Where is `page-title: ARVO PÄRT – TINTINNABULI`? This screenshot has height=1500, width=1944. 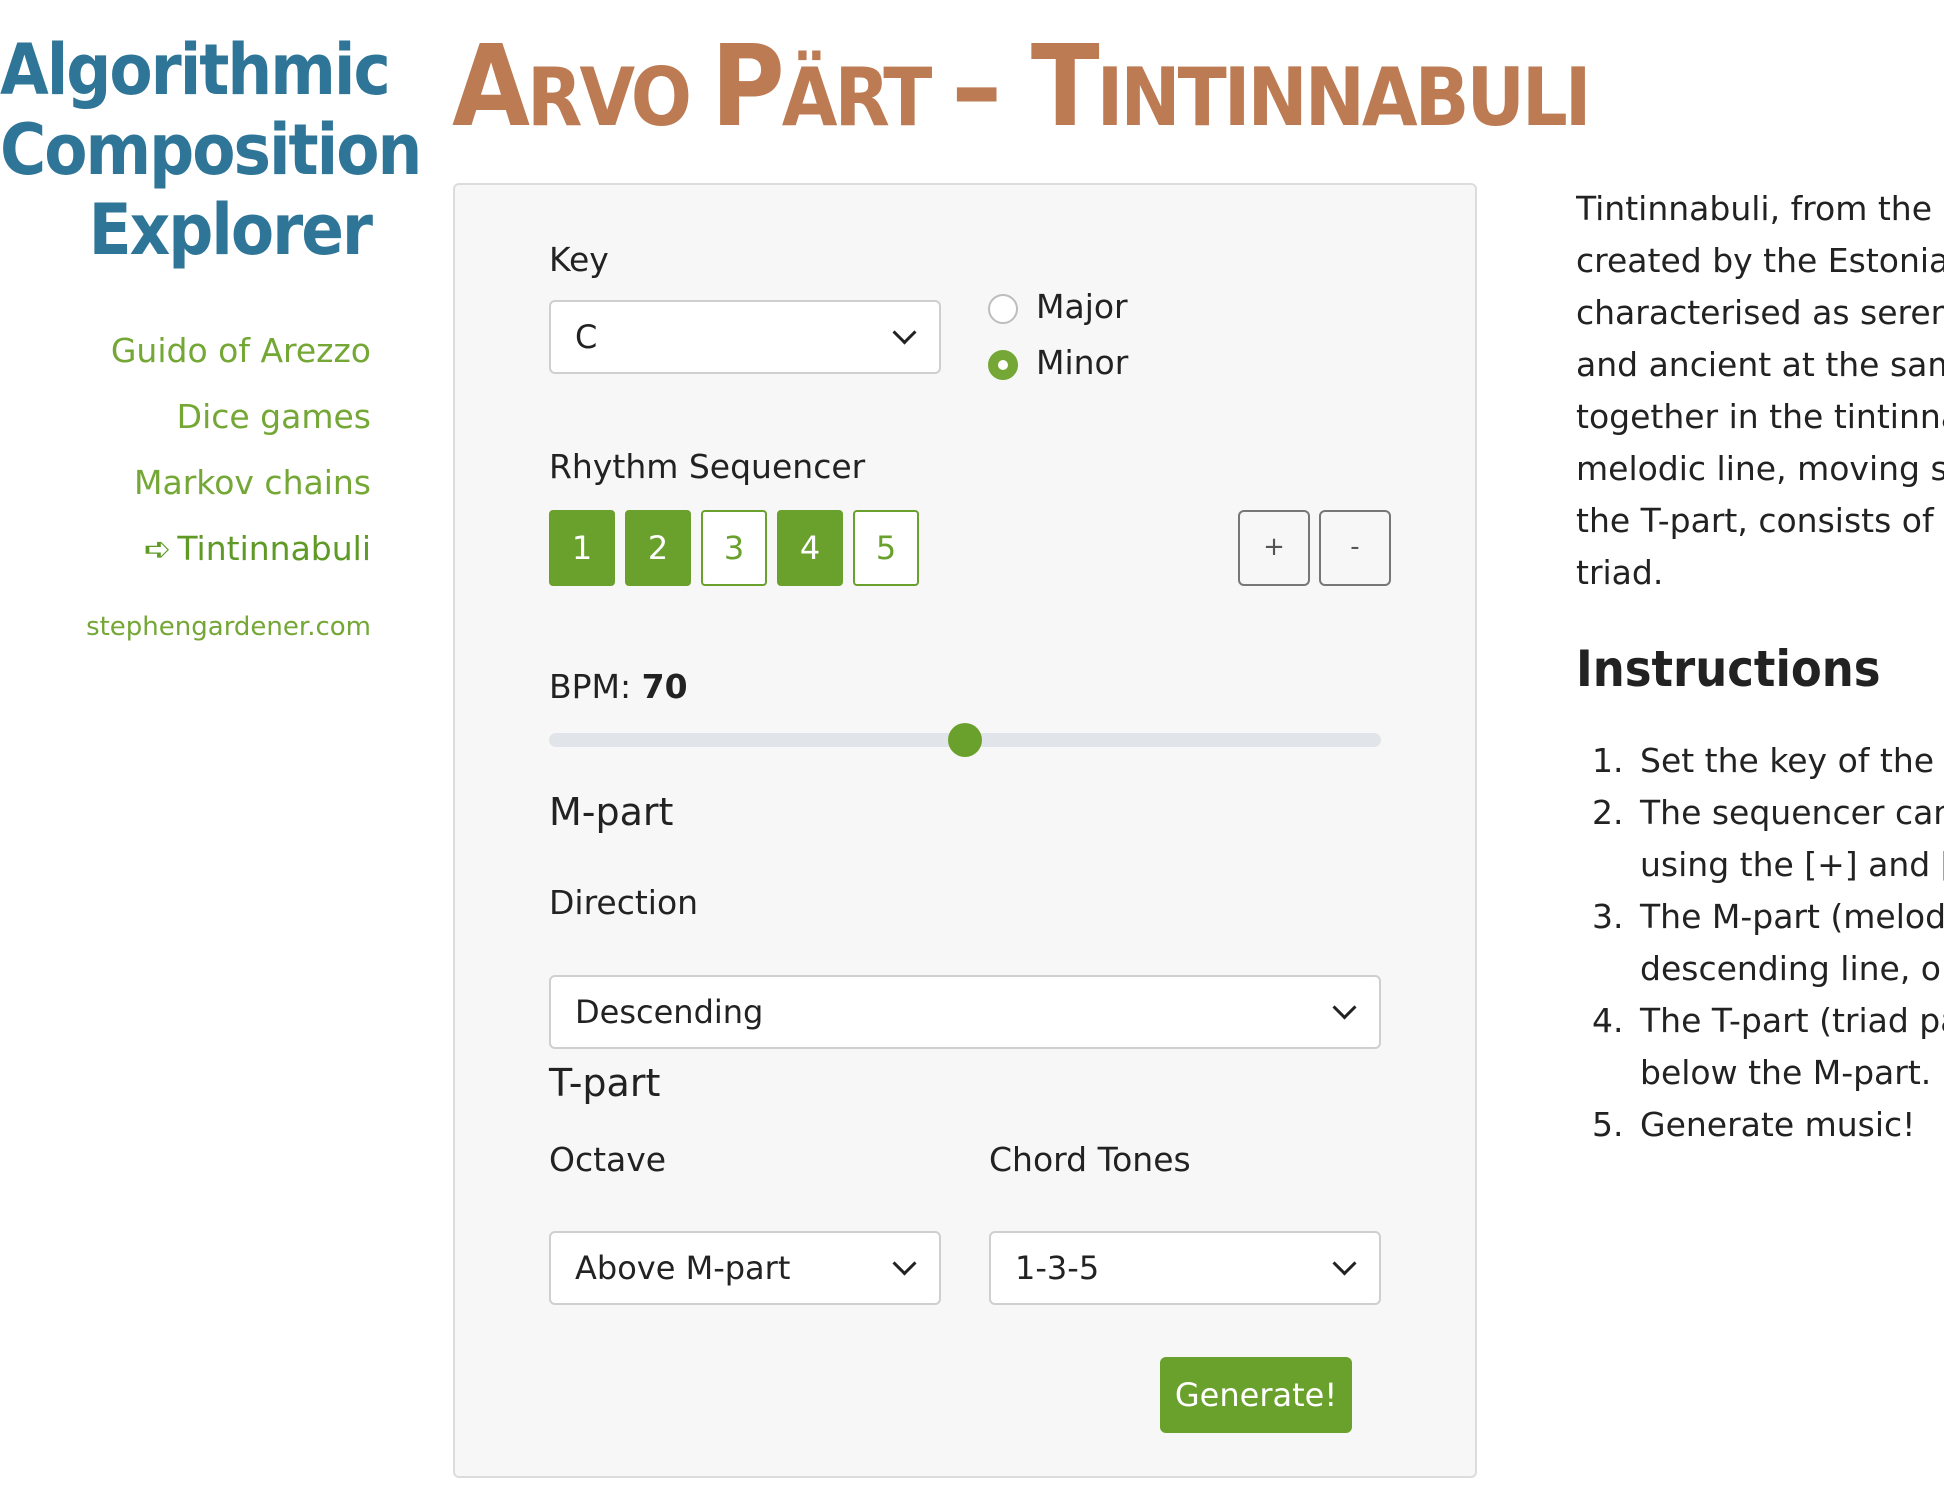 page-title: ARVO PÄRT – TINTINNABULI is located at coordinates (1022, 92).